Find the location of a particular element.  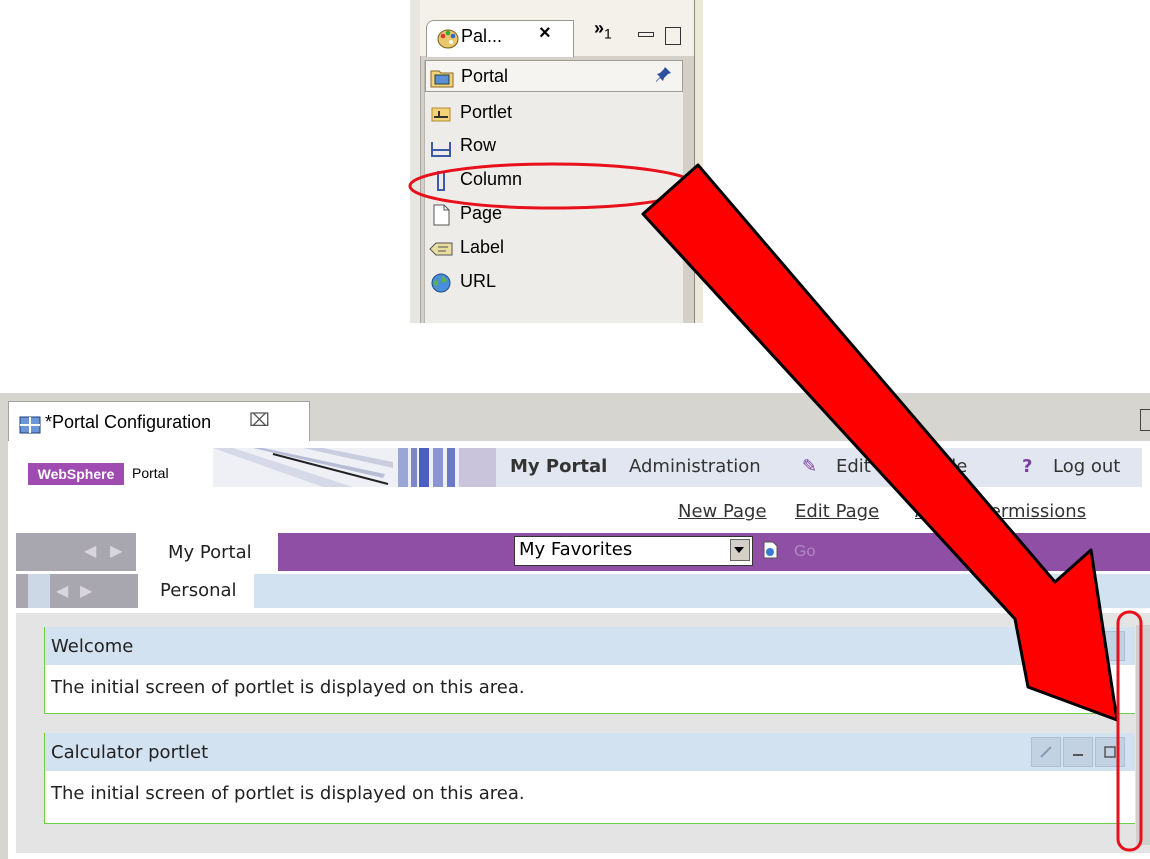

palette-item-label: Portlet is located at coordinates (486, 112).